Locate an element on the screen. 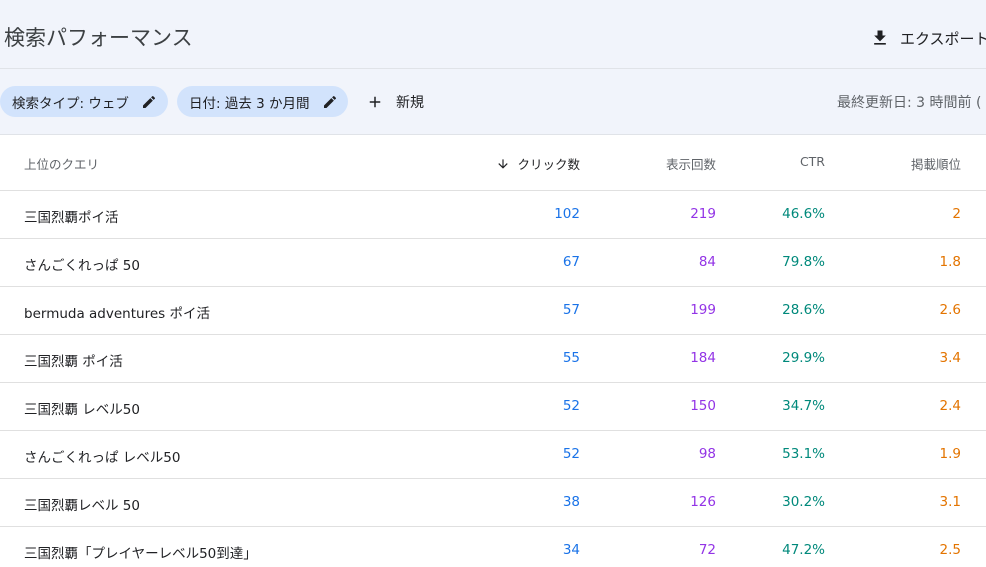  query-cell: さんごくれっぱ レベル50 is located at coordinates (102, 458).